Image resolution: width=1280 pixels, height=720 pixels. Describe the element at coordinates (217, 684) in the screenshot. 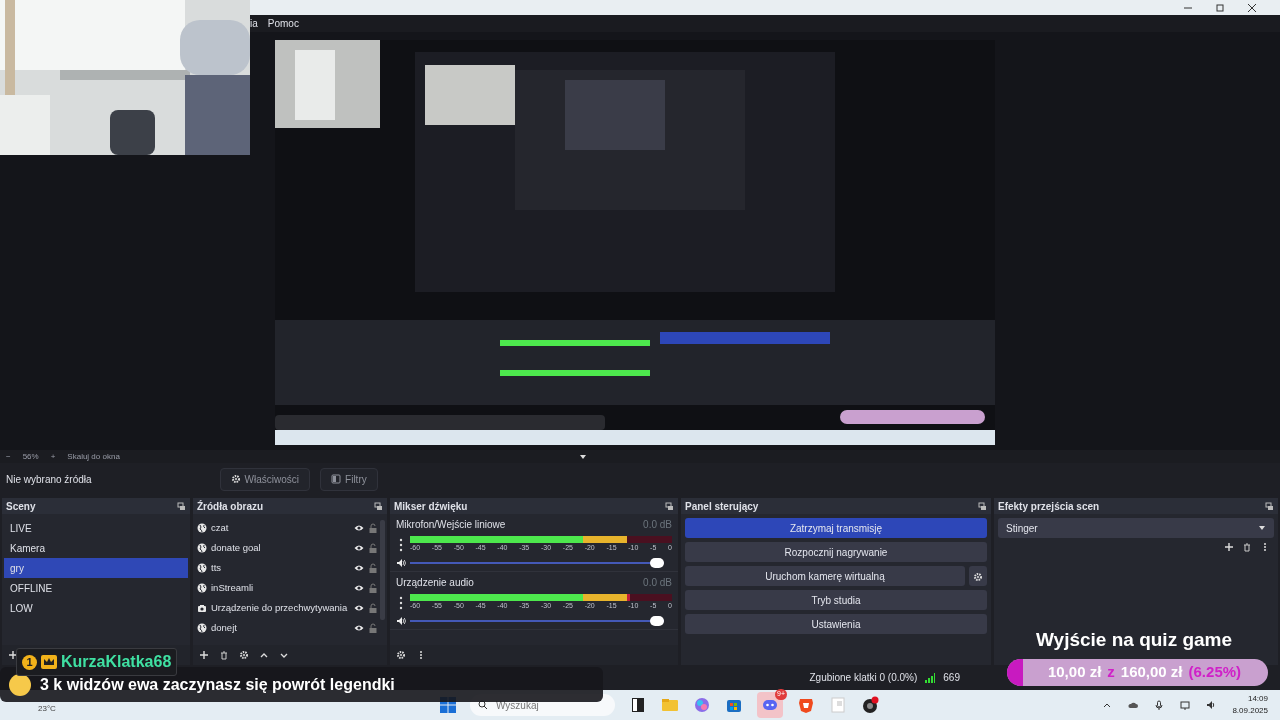

I see `message-text: 3 k widzów ewa zaczynasz się powrót legendki` at that location.